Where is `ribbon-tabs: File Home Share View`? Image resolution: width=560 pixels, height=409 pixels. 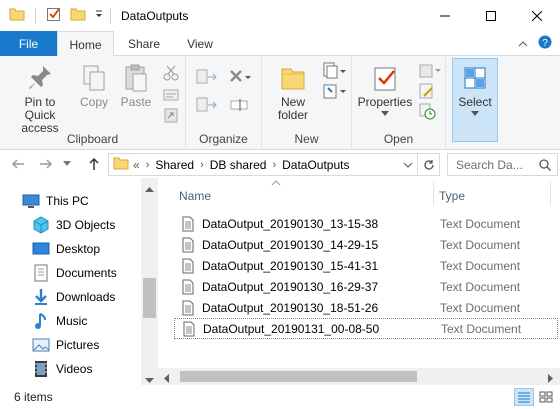 ribbon-tabs: File Home Share View is located at coordinates (280, 44).